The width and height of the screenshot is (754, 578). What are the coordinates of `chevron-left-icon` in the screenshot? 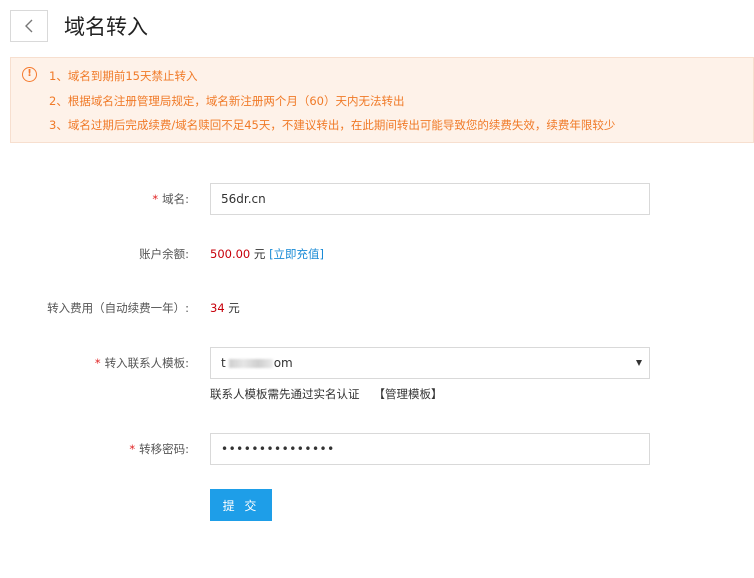 It's located at (29, 26).